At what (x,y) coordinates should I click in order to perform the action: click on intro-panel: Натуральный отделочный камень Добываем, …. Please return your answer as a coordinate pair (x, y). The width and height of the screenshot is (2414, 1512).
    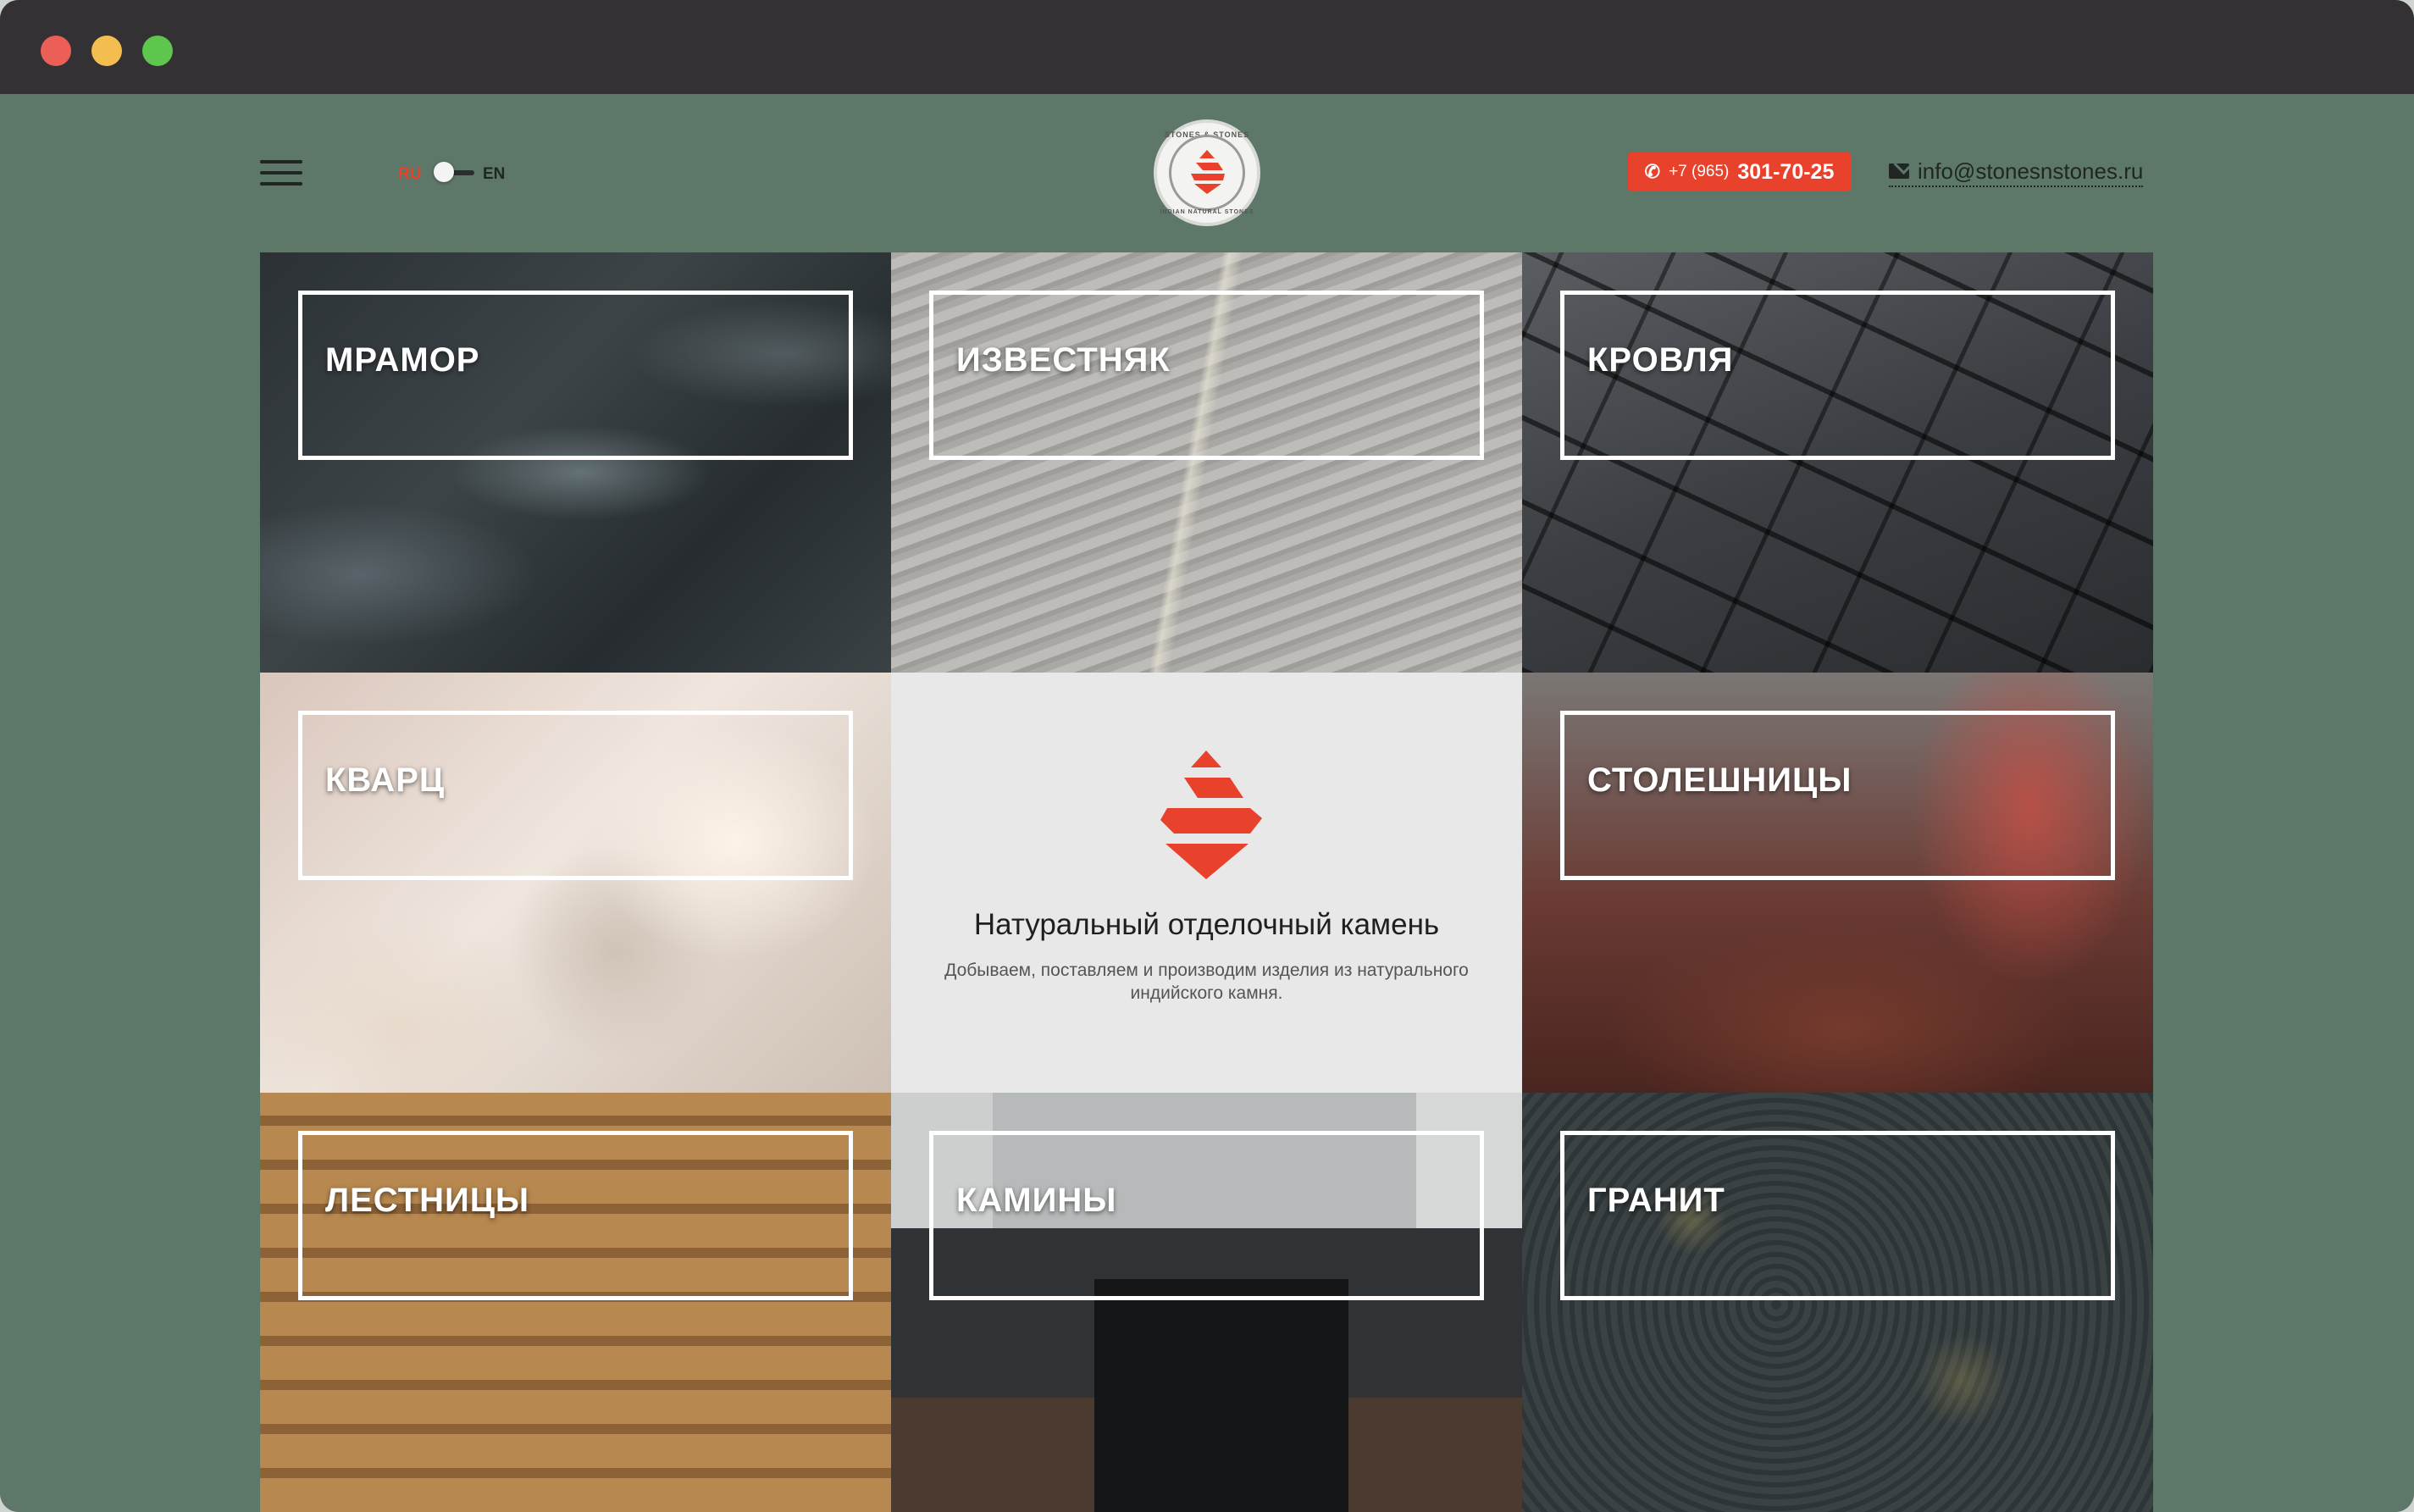
    Looking at the image, I should click on (1206, 883).